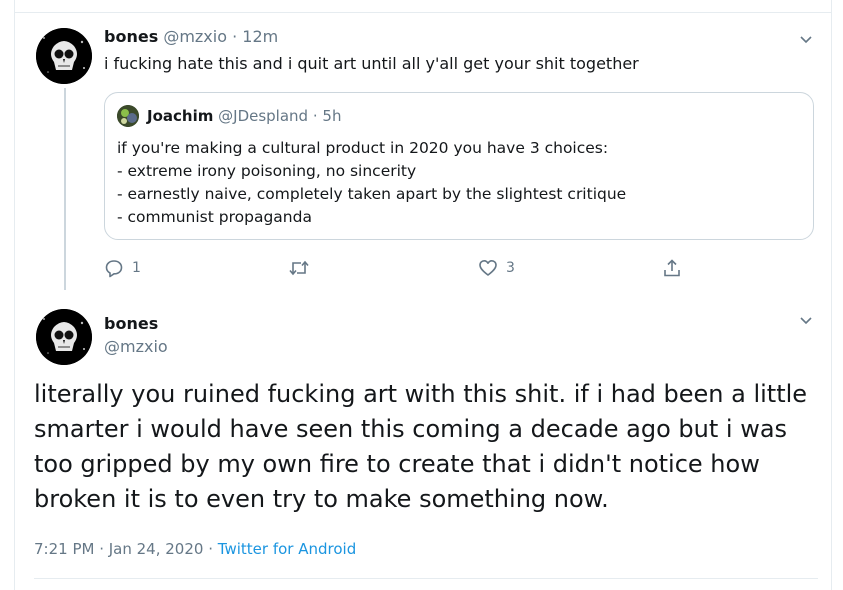  I want to click on quoted-author-handle: @JDespland, so click(263, 116).